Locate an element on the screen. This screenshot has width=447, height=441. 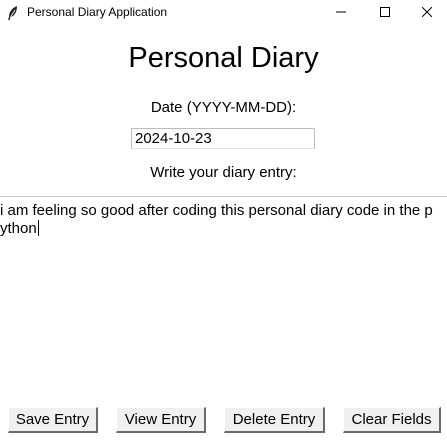
view-entry-button: View Entry is located at coordinates (161, 420).